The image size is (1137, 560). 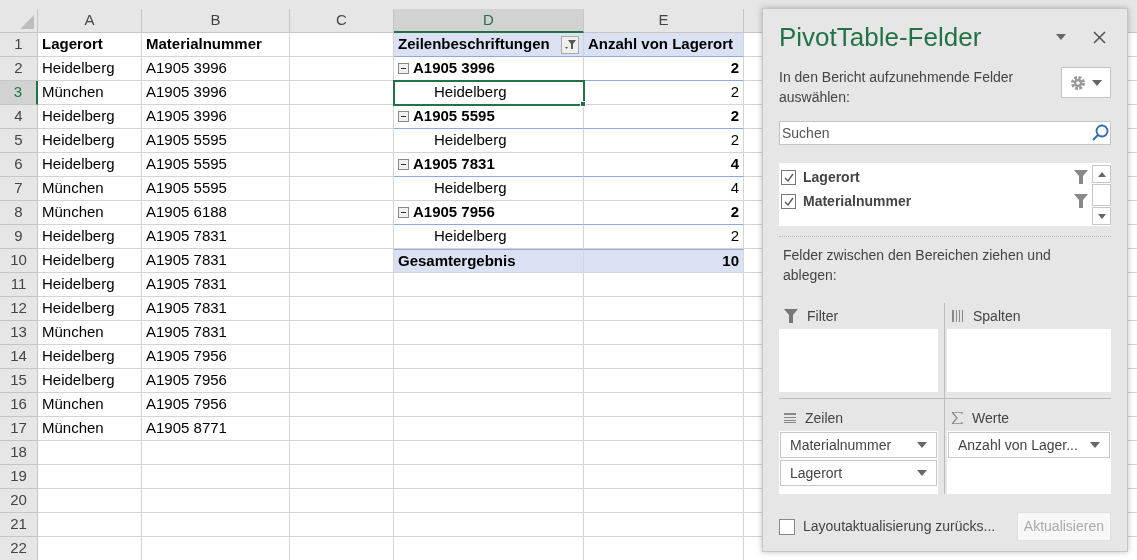 I want to click on row-header: 8, so click(x=19, y=213).